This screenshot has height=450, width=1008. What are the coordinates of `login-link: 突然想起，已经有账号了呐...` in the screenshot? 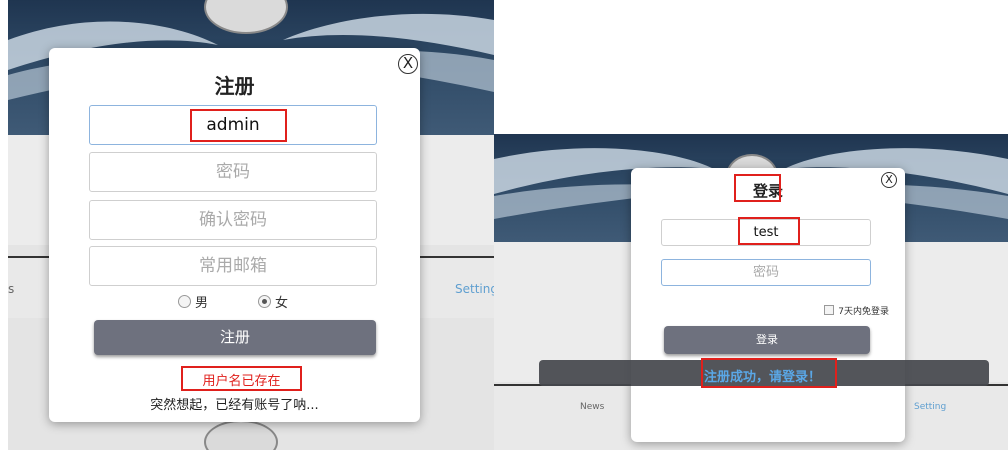 It's located at (234, 403).